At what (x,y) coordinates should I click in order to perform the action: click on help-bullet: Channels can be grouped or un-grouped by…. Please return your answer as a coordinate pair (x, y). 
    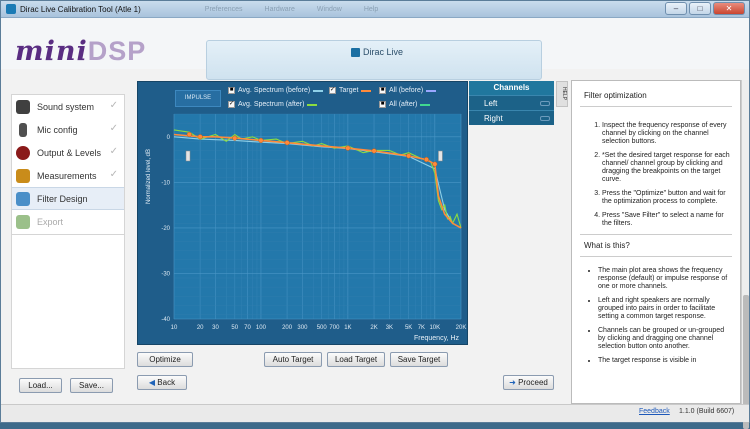
    Looking at the image, I should click on (665, 339).